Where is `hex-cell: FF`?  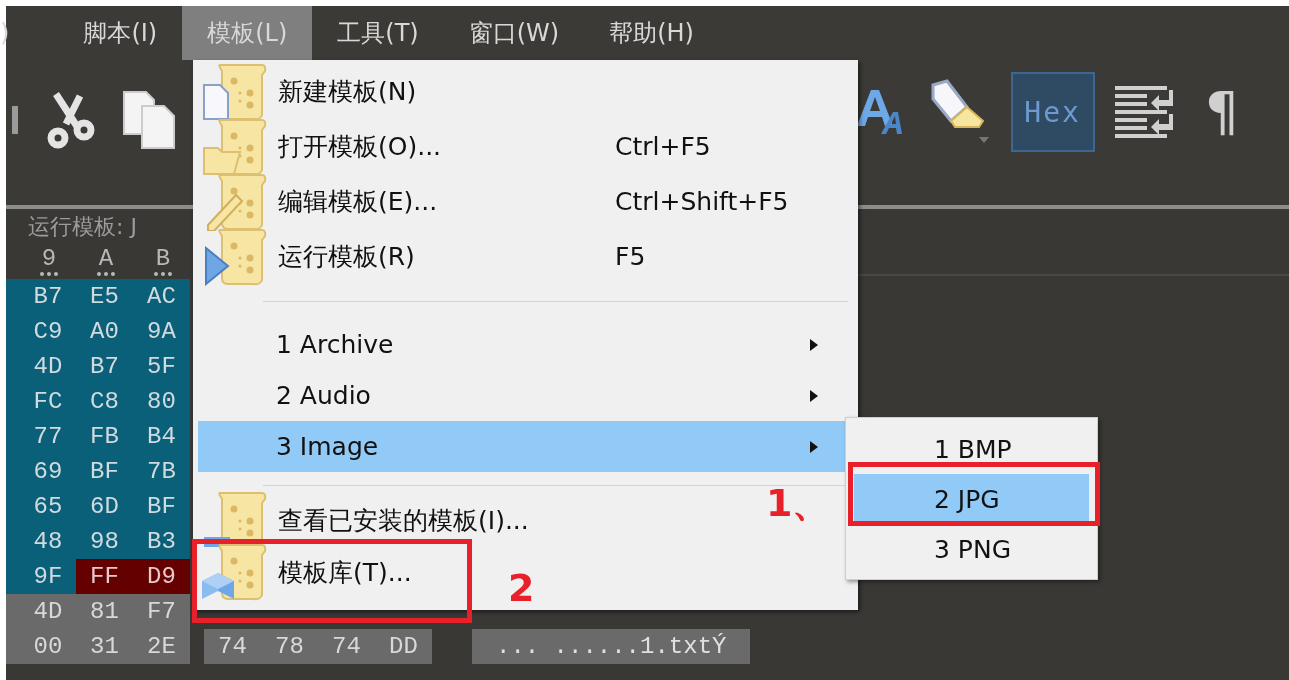
hex-cell: FF is located at coordinates (104, 576).